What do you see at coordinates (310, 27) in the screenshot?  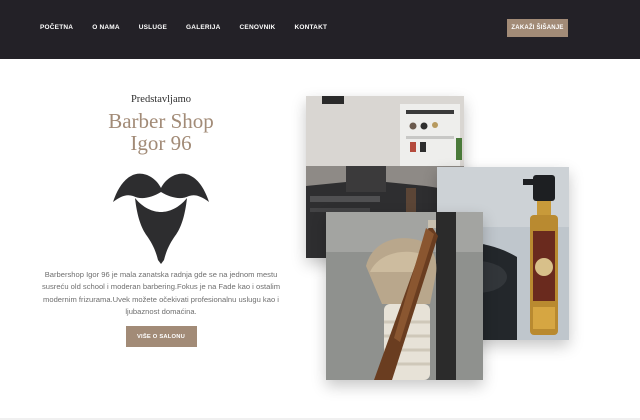 I see `nav-item-kontakt: KONTAKT` at bounding box center [310, 27].